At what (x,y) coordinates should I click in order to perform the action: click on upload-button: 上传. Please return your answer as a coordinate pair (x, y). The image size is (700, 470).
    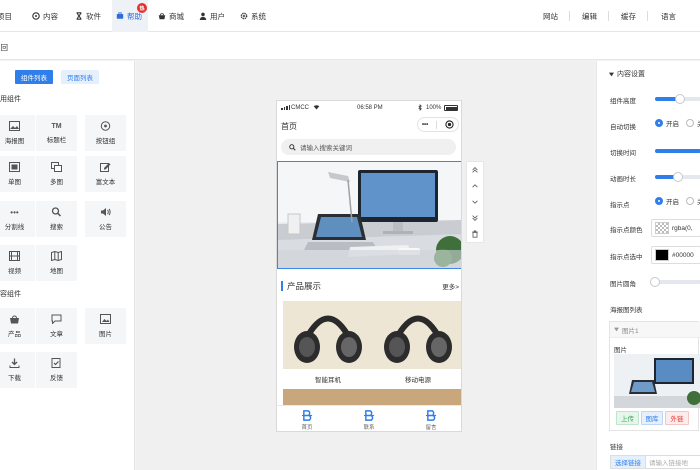
    Looking at the image, I should click on (627, 418).